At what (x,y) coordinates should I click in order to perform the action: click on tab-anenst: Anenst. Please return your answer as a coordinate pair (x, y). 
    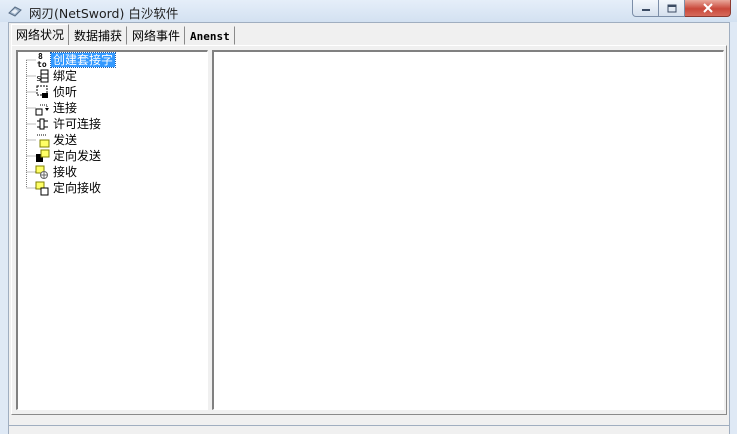
    Looking at the image, I should click on (210, 35).